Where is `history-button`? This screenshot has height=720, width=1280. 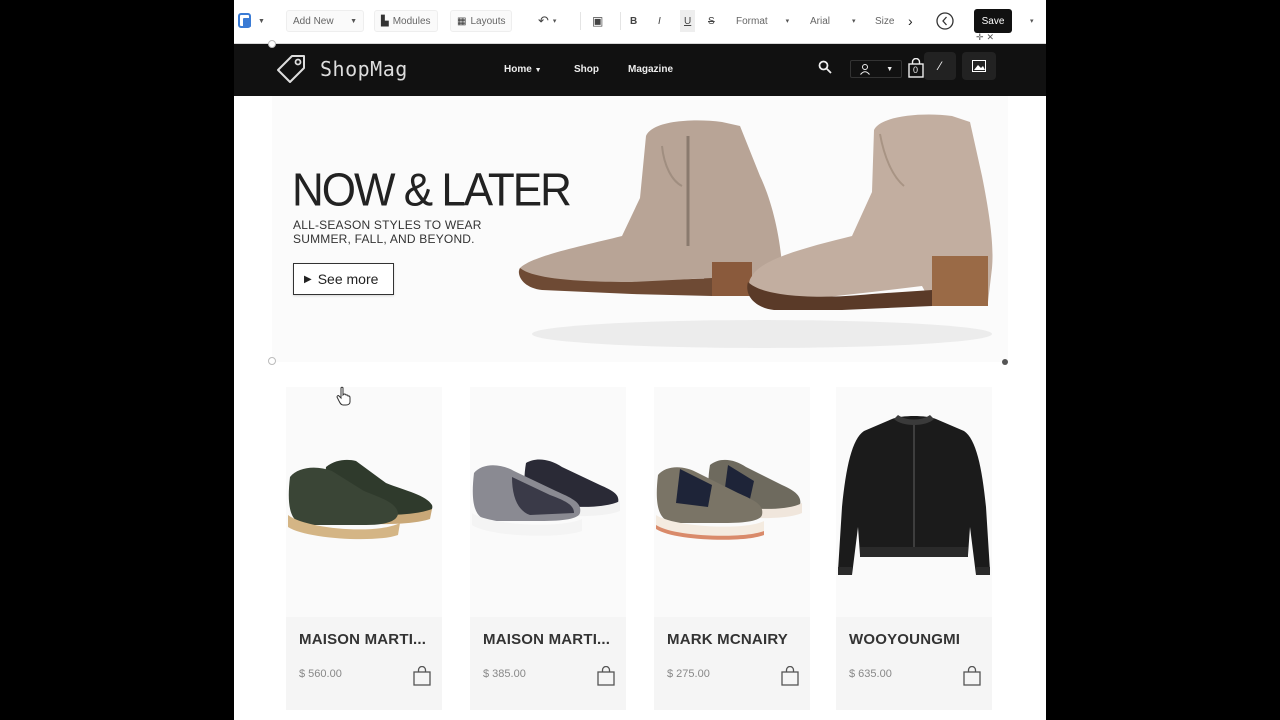
history-button is located at coordinates (945, 21).